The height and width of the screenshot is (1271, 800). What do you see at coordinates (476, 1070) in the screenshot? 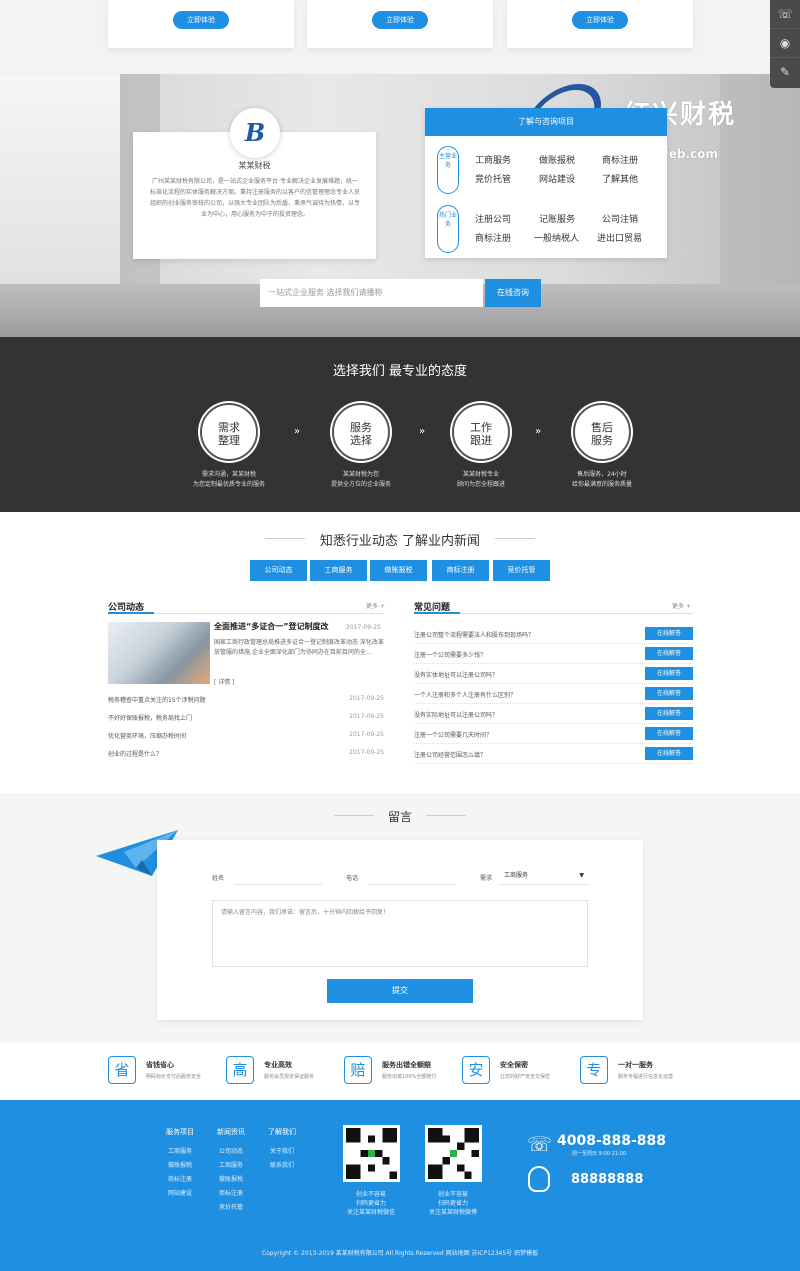
I see `secure-icon: 安` at bounding box center [476, 1070].